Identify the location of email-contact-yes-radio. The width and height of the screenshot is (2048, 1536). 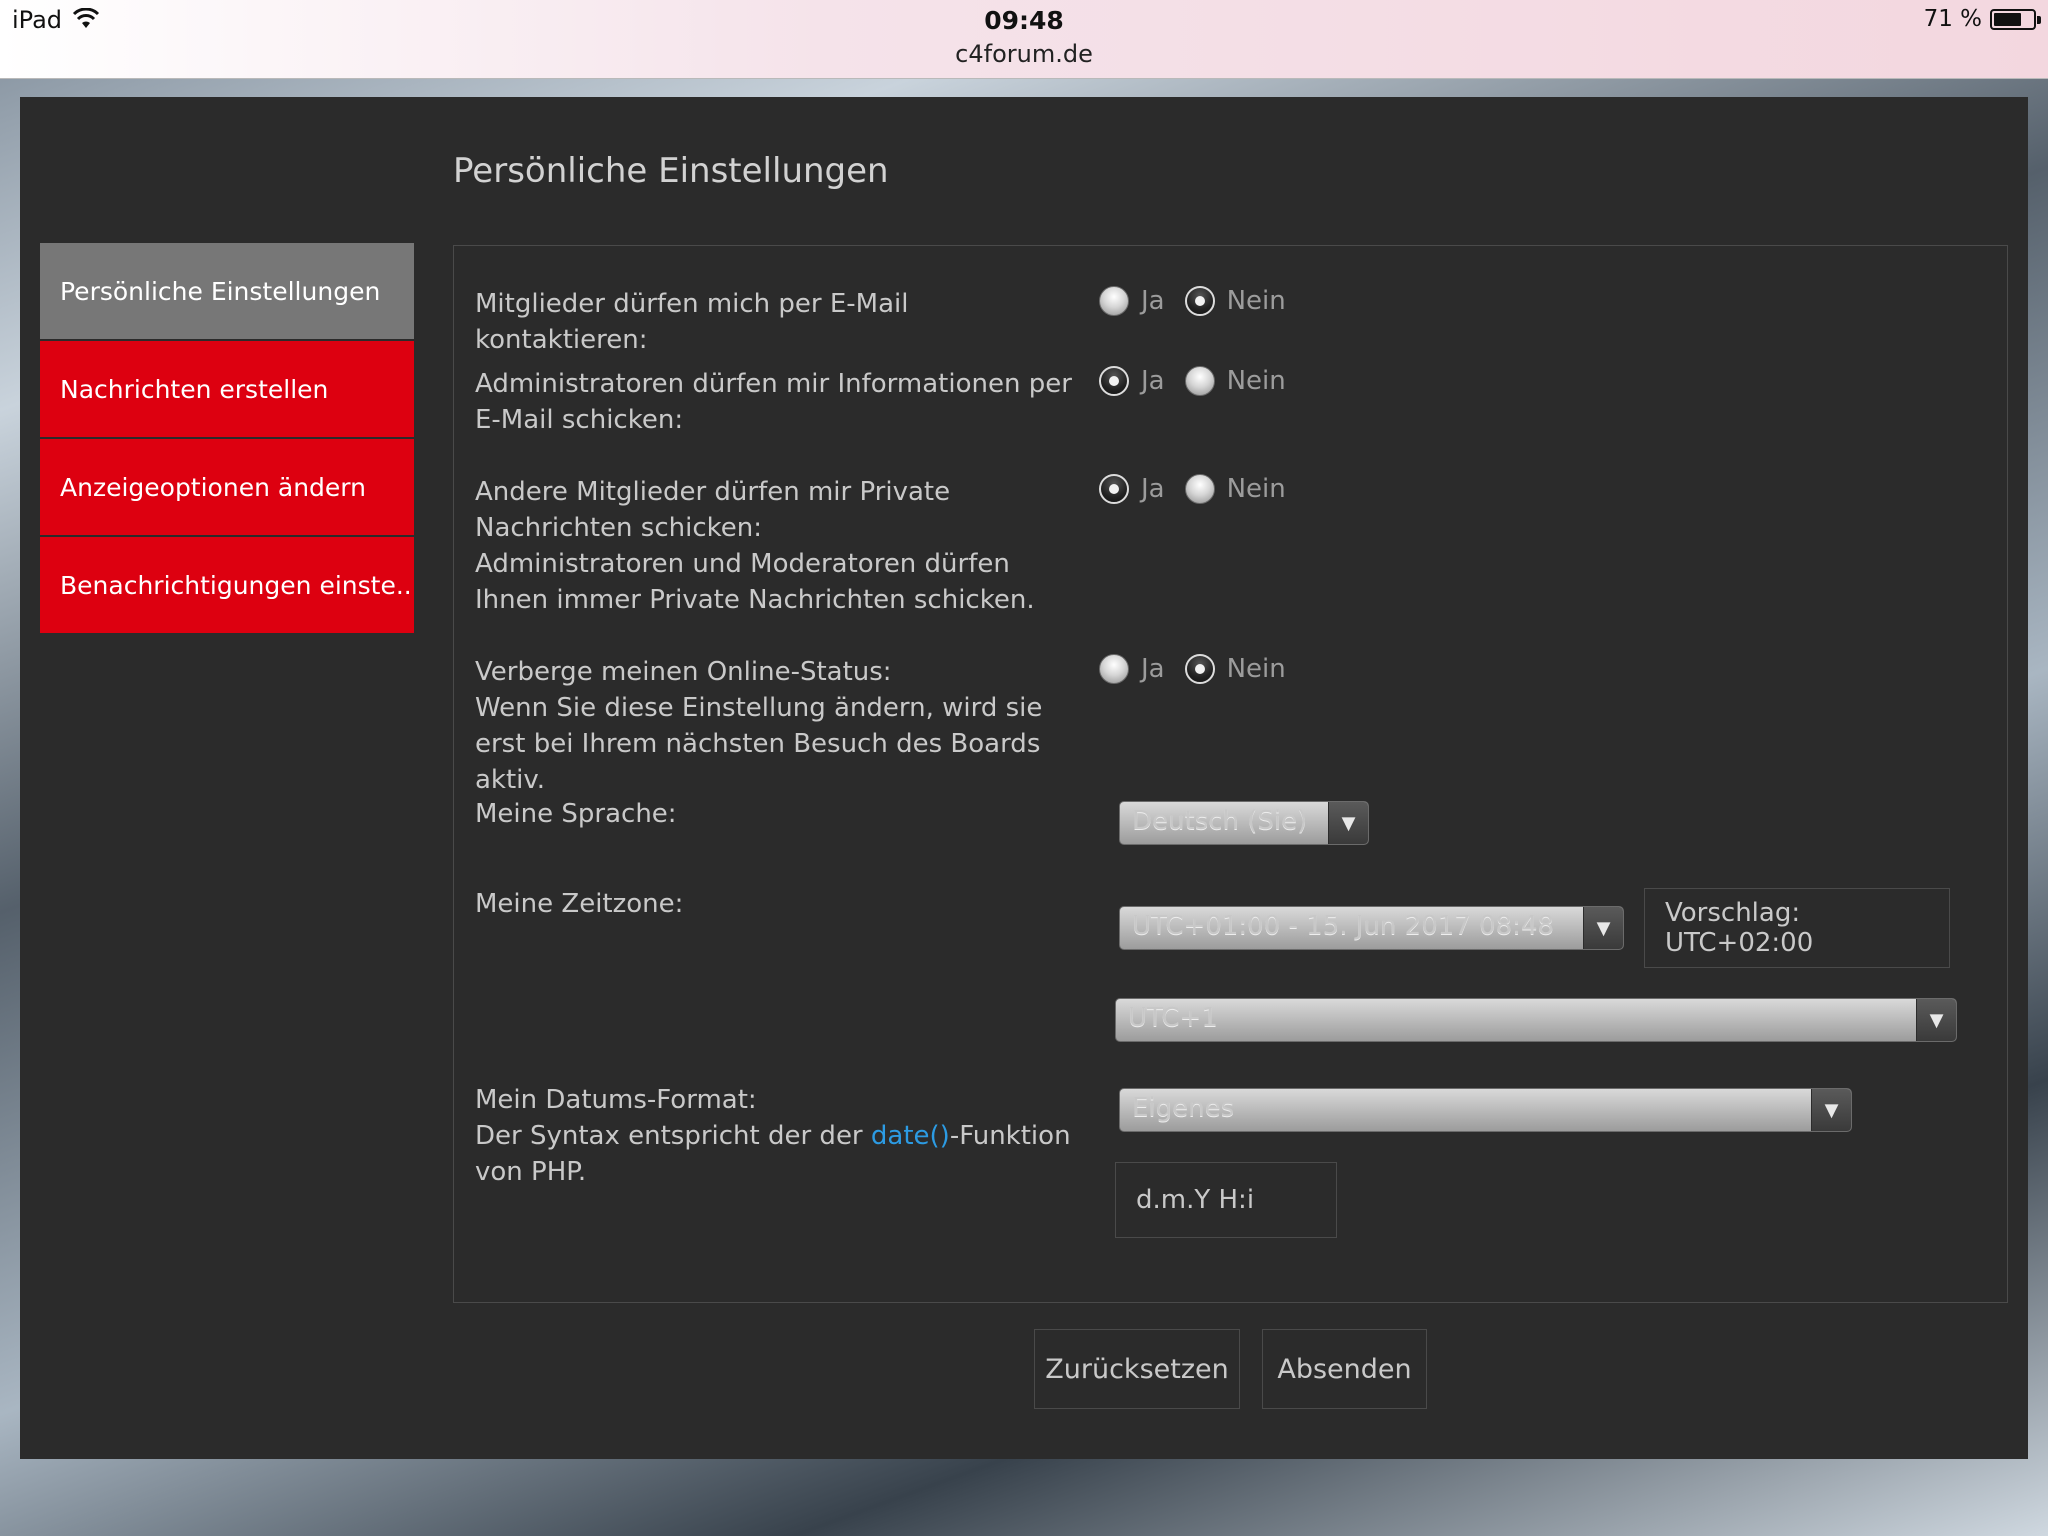
(1114, 301).